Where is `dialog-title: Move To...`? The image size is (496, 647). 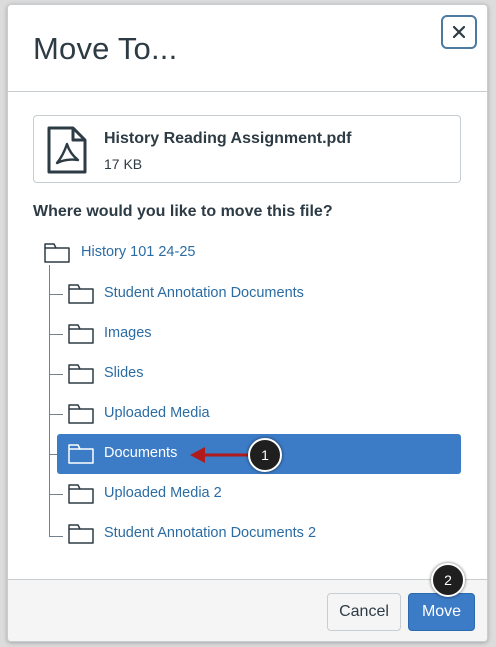
dialog-title: Move To... is located at coordinates (105, 48).